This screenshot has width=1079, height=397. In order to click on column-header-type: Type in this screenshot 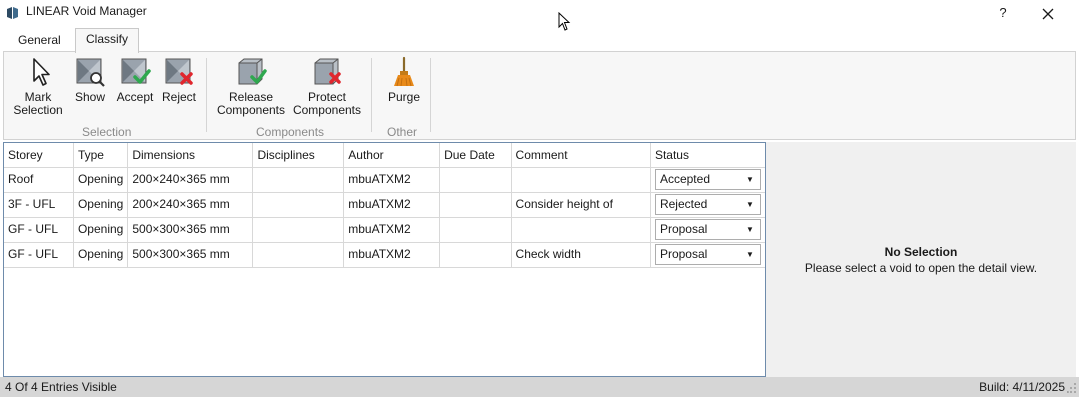, I will do `click(101, 155)`.